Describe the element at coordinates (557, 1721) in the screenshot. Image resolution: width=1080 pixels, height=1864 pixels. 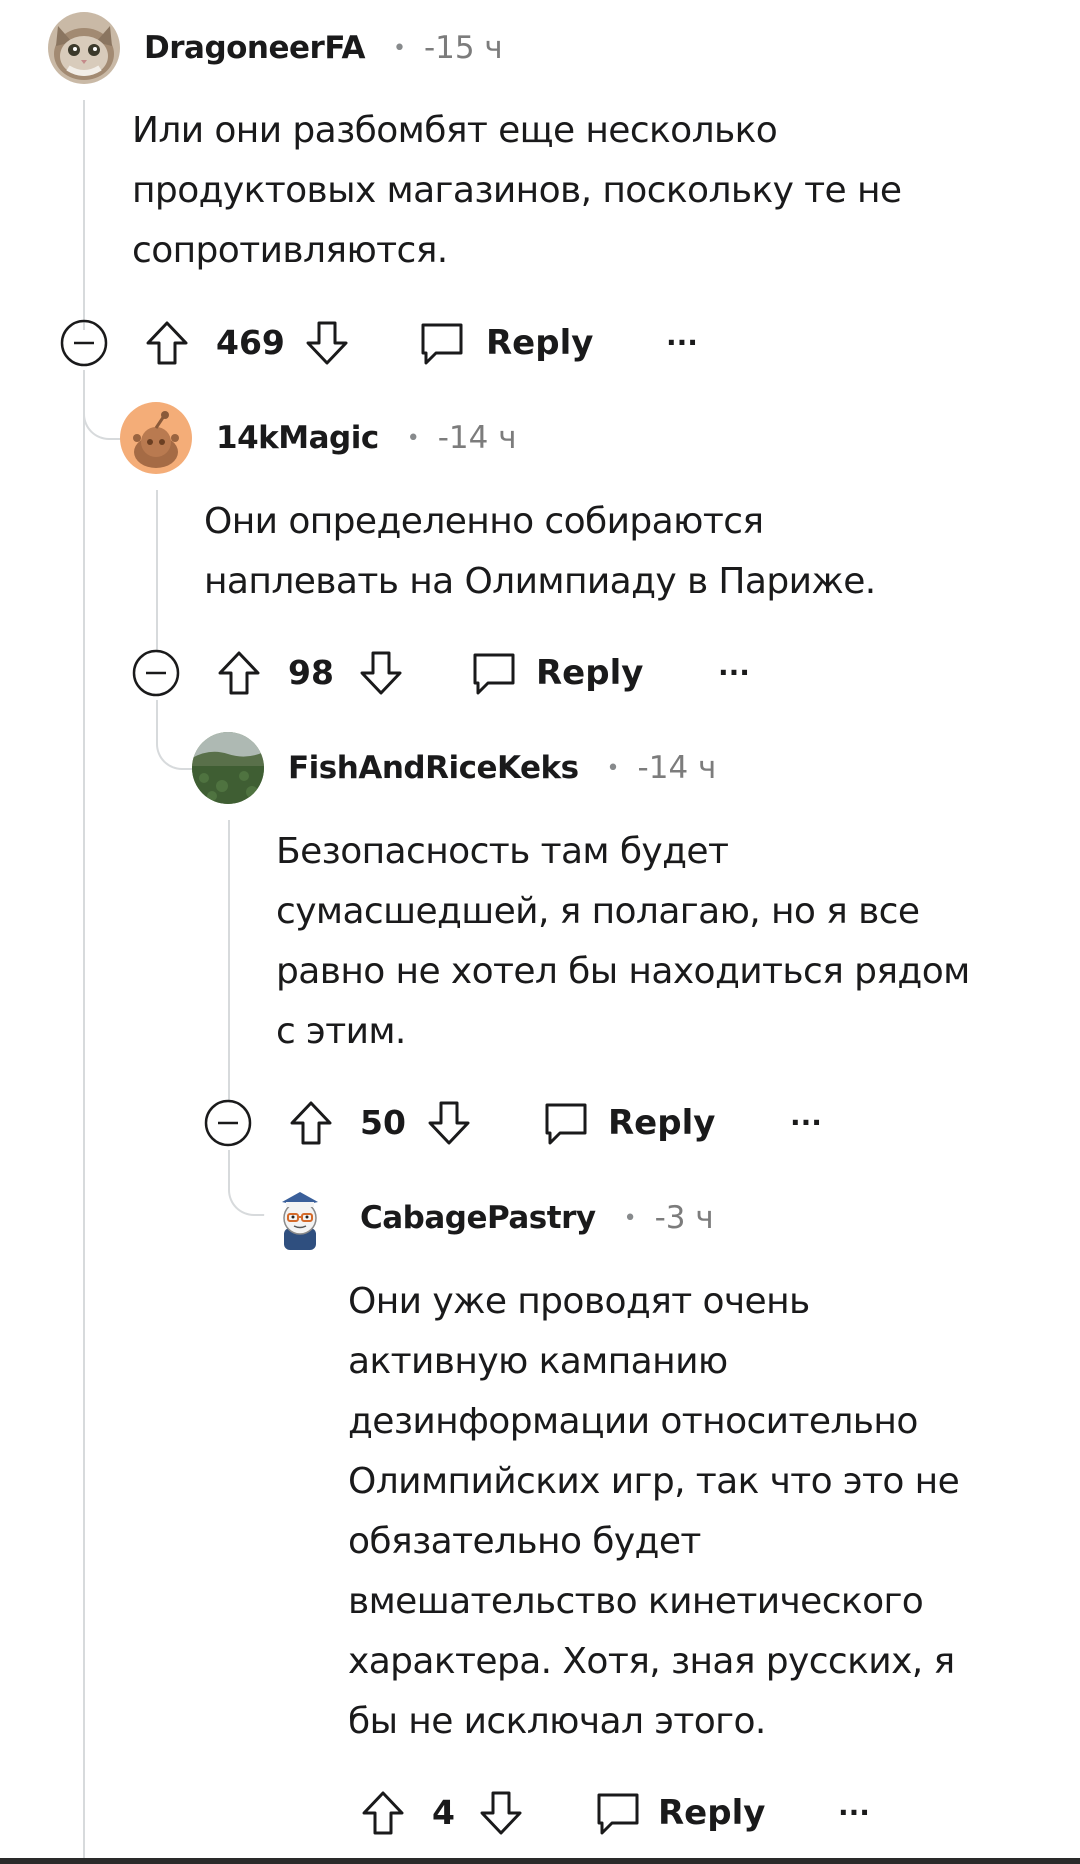
I see `comment-line: бы не исключал этого.` at that location.